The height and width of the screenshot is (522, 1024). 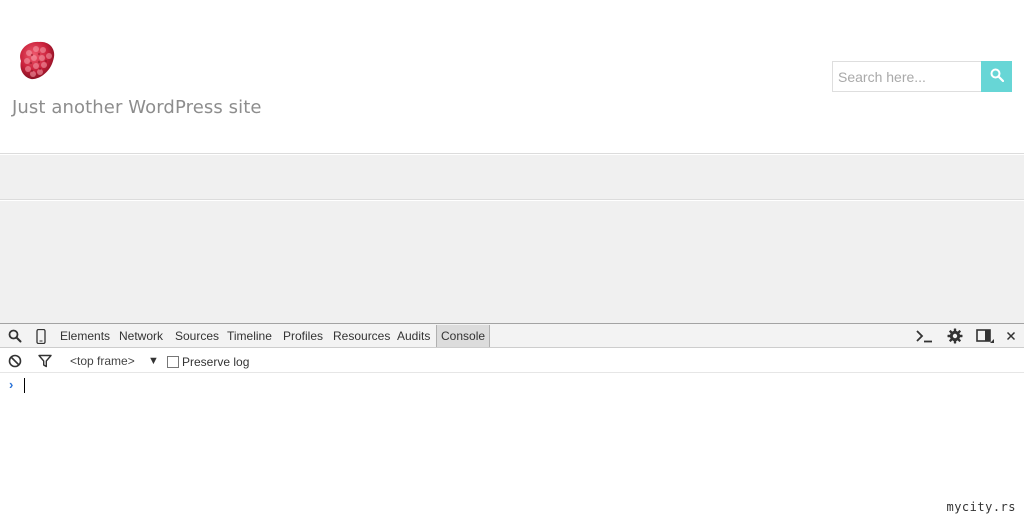 What do you see at coordinates (413, 336) in the screenshot?
I see `tab-audits: Audits` at bounding box center [413, 336].